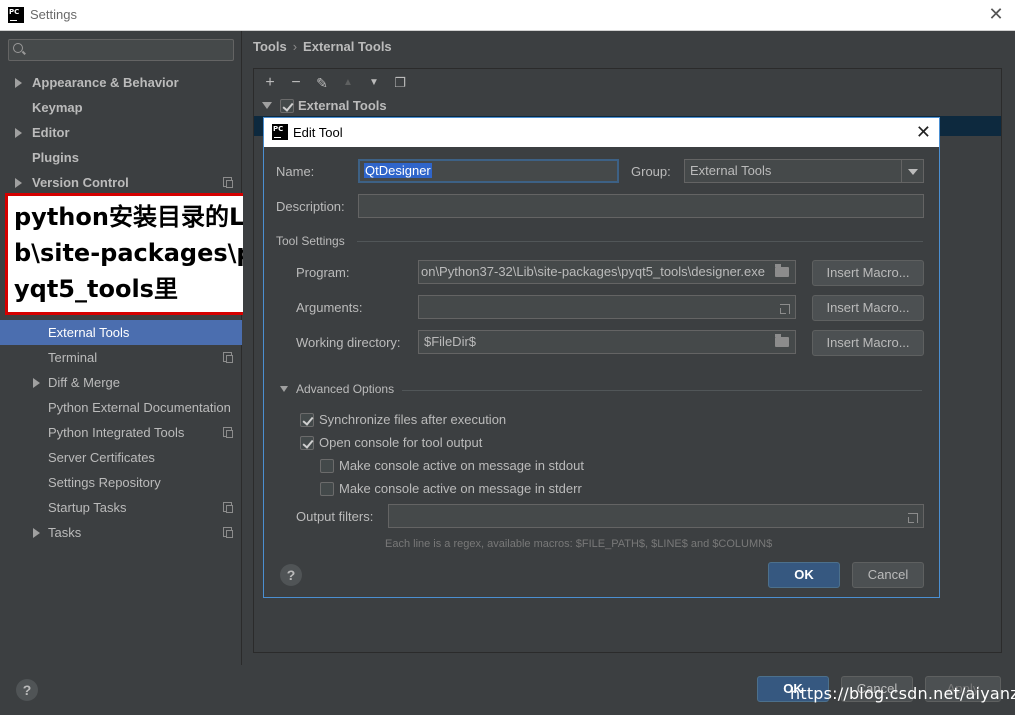 This screenshot has height=715, width=1015. I want to click on group-value: External Tools, so click(731, 170).